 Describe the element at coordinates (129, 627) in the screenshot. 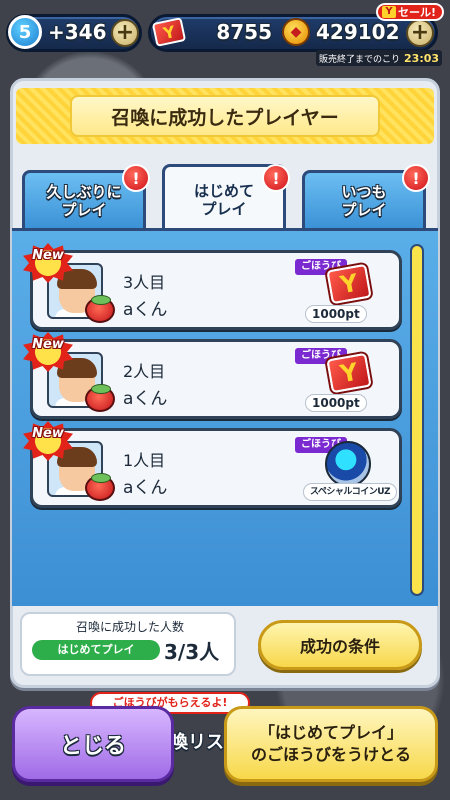

I see `success-count-title: 召喚に成功した人数` at that location.